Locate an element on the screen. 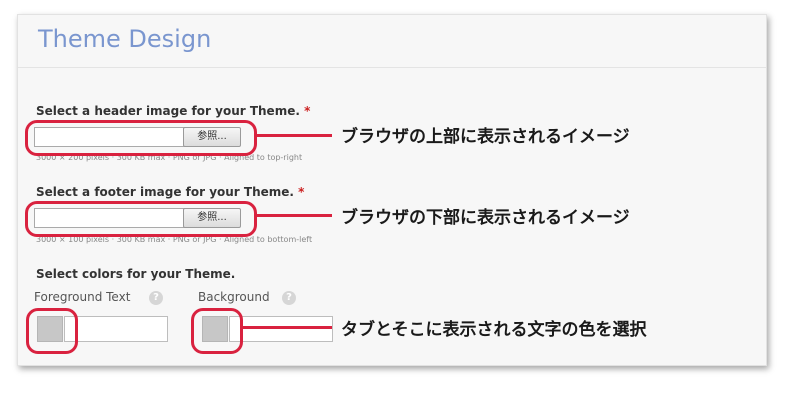  background-color-field is located at coordinates (281, 329).